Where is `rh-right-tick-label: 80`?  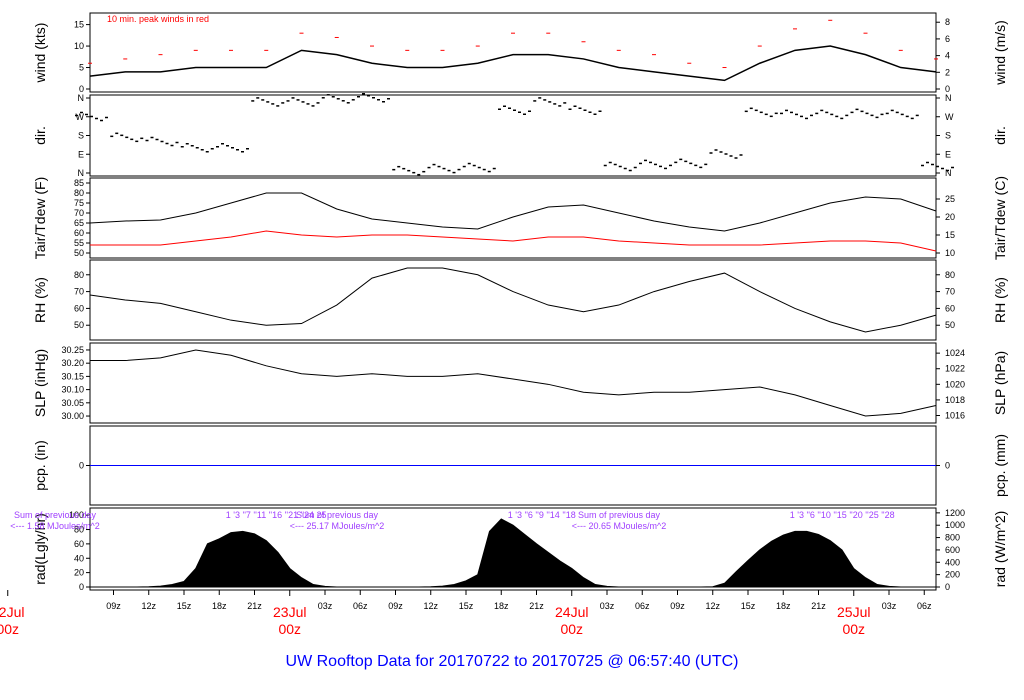
rh-right-tick-label: 80 is located at coordinates (950, 275).